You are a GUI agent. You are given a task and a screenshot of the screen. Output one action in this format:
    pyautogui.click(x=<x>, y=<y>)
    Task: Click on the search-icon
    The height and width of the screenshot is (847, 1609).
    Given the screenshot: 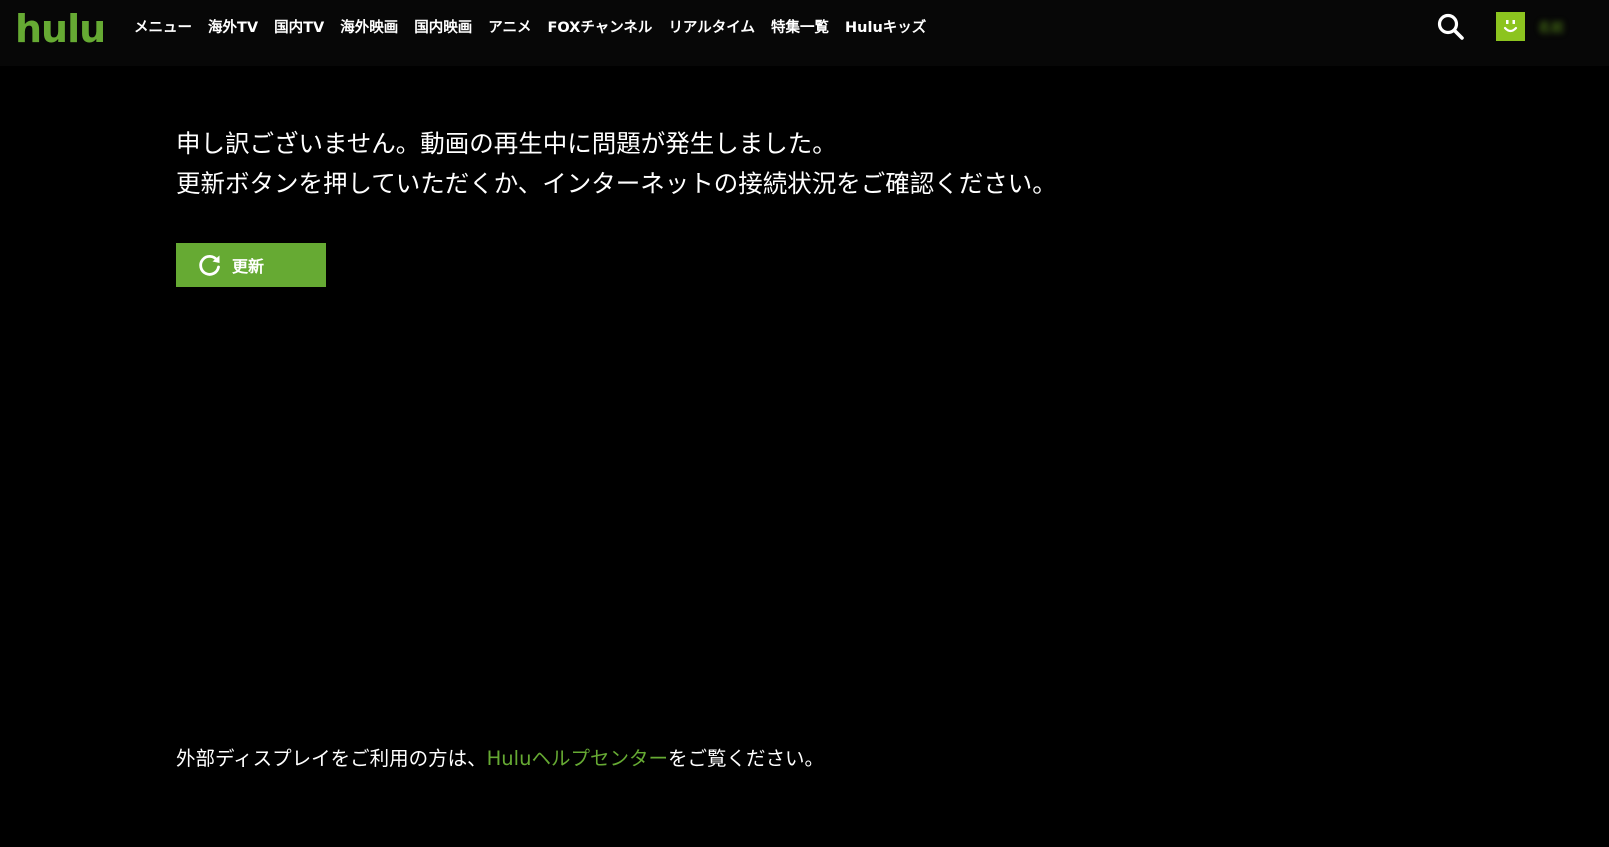 What is the action you would take?
    pyautogui.click(x=1451, y=27)
    